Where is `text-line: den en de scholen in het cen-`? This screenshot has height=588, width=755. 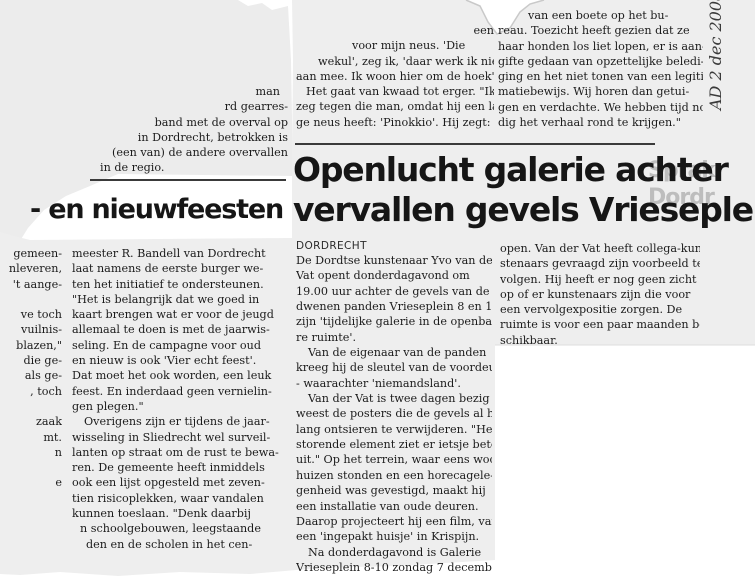 text-line: den en de scholen in het cen- is located at coordinates (169, 544).